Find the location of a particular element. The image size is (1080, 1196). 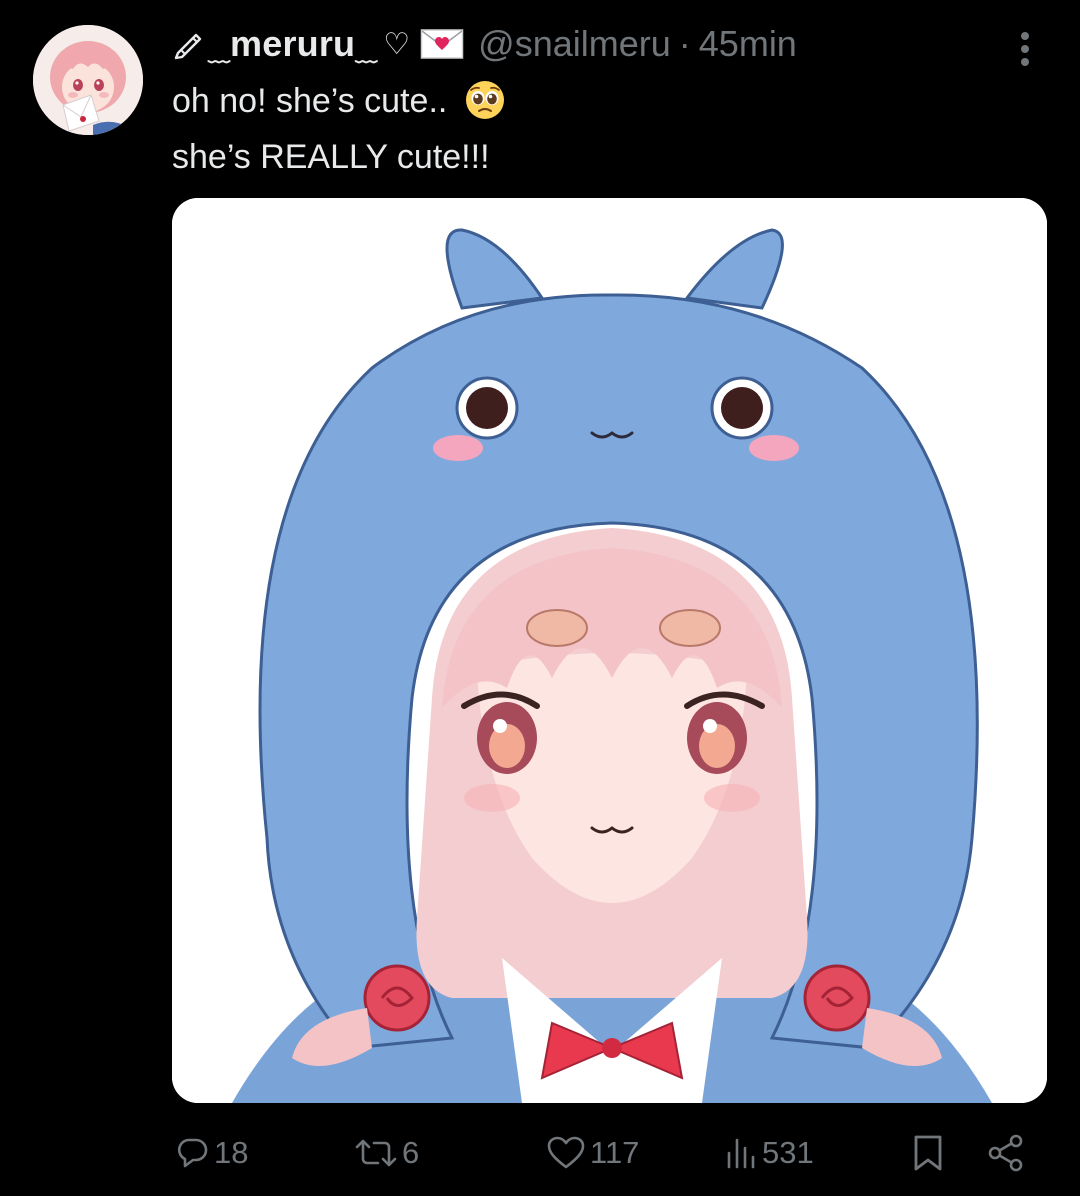

tweet-text-2: she’s REALLY cute!!! is located at coordinates (331, 157).